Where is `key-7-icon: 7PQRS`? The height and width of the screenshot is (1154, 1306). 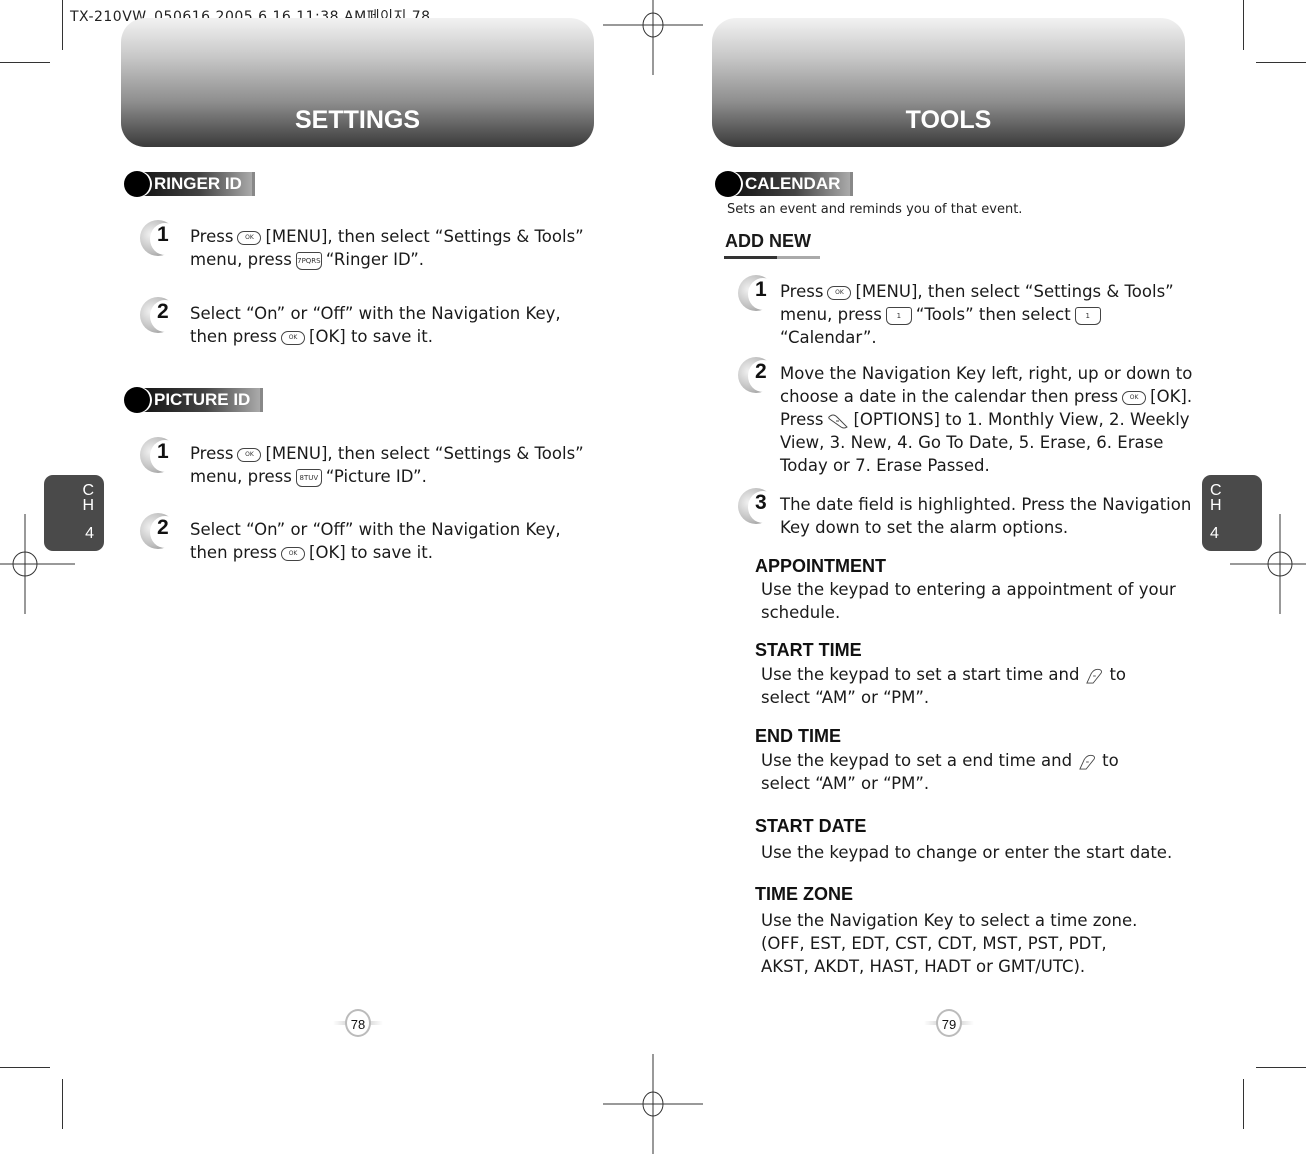
key-7-icon: 7PQRS is located at coordinates (308, 260).